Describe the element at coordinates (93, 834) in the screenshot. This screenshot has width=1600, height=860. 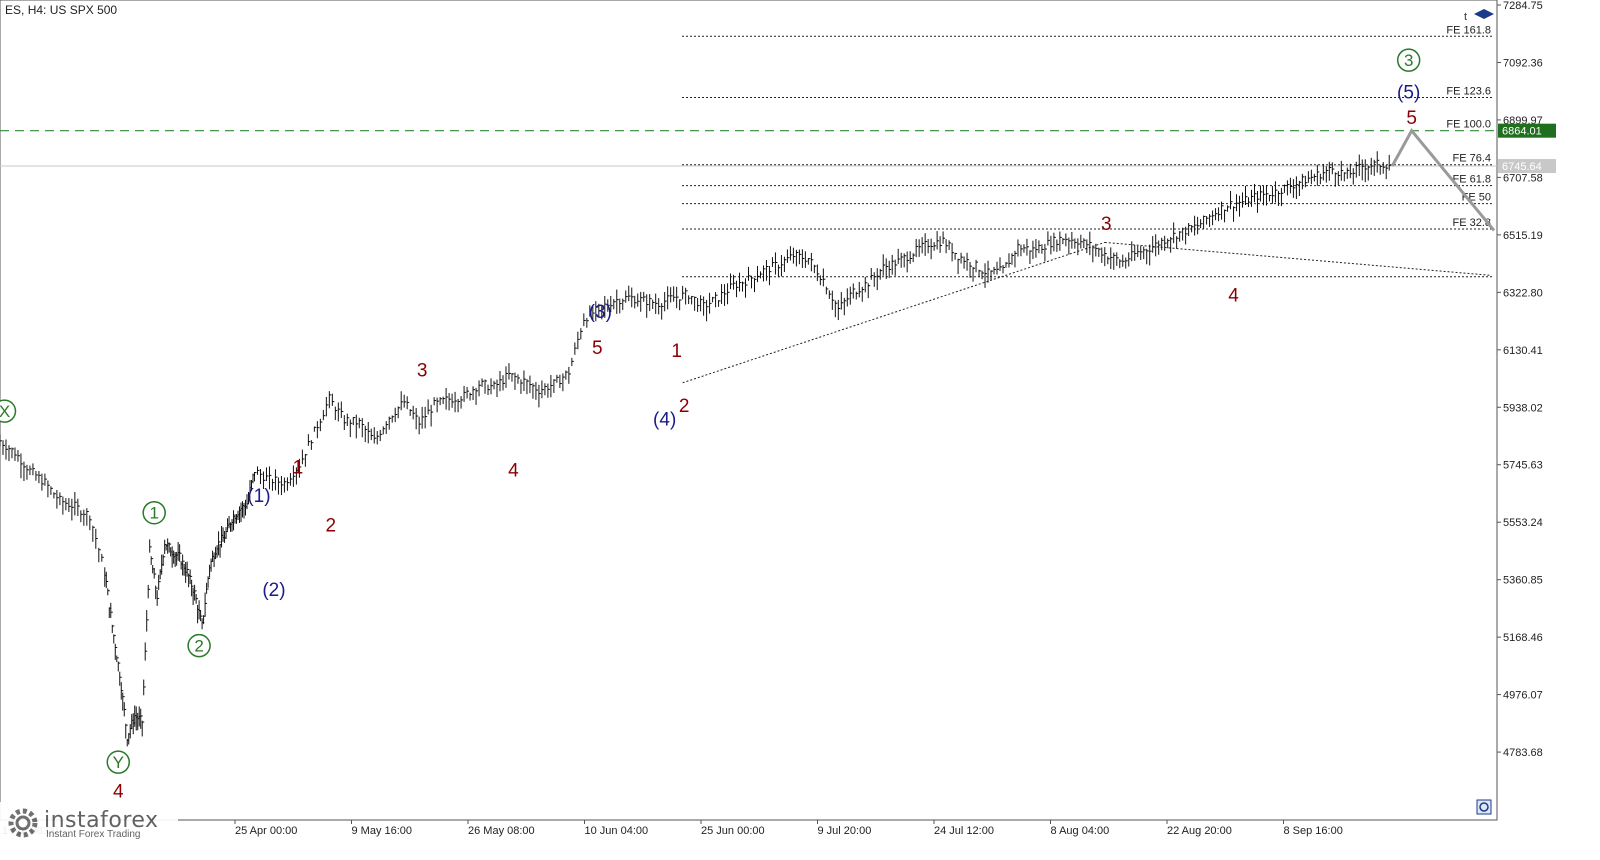
I see `logo-tagline: Instant Forex Trading` at that location.